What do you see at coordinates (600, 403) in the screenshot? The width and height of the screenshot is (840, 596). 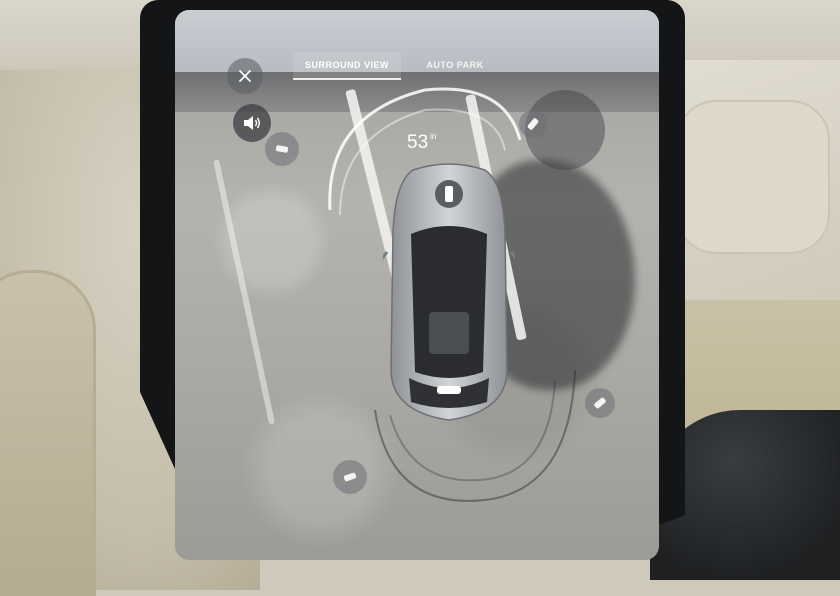 I see `sensor-rear-right` at bounding box center [600, 403].